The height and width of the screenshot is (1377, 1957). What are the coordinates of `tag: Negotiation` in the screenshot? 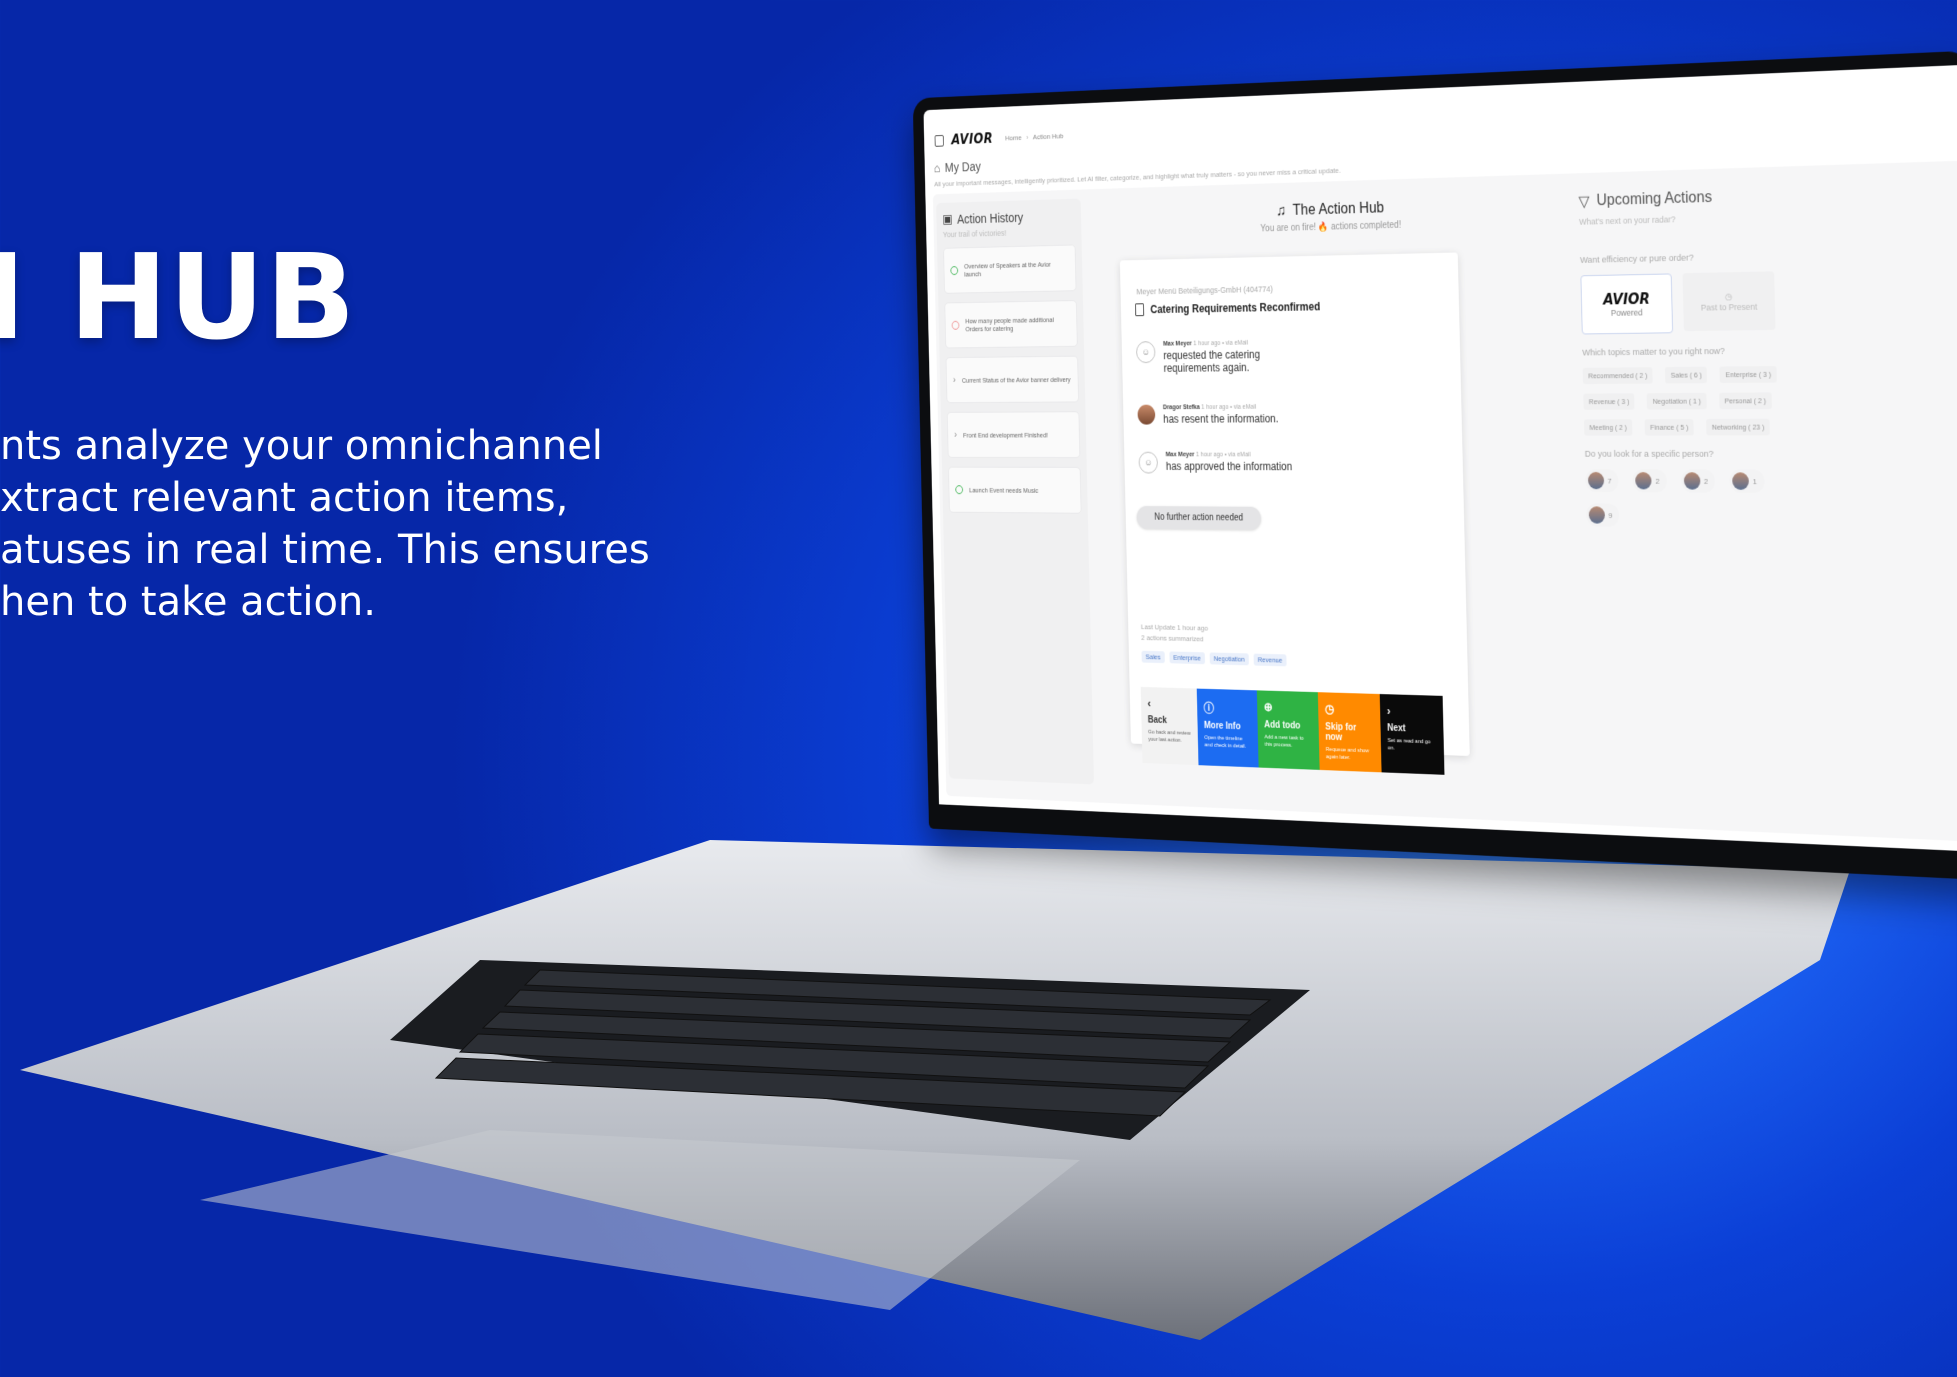 It's located at (1229, 659).